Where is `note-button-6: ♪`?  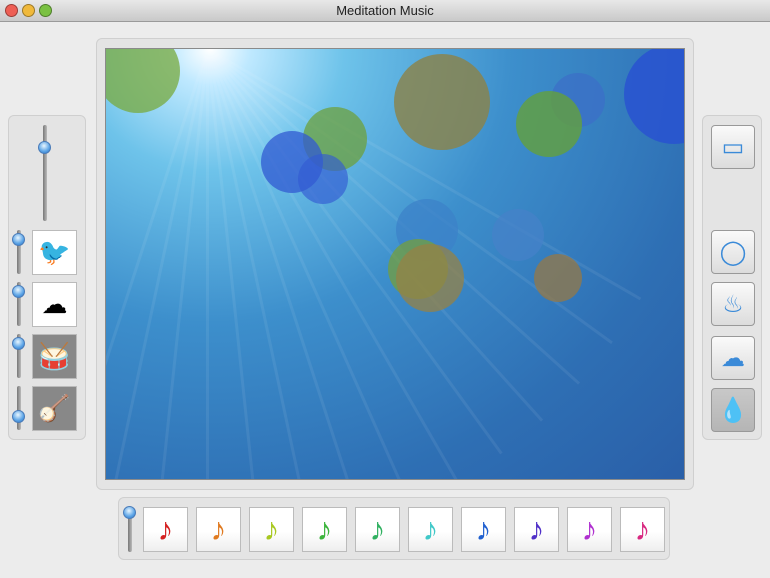 note-button-6: ♪ is located at coordinates (430, 529).